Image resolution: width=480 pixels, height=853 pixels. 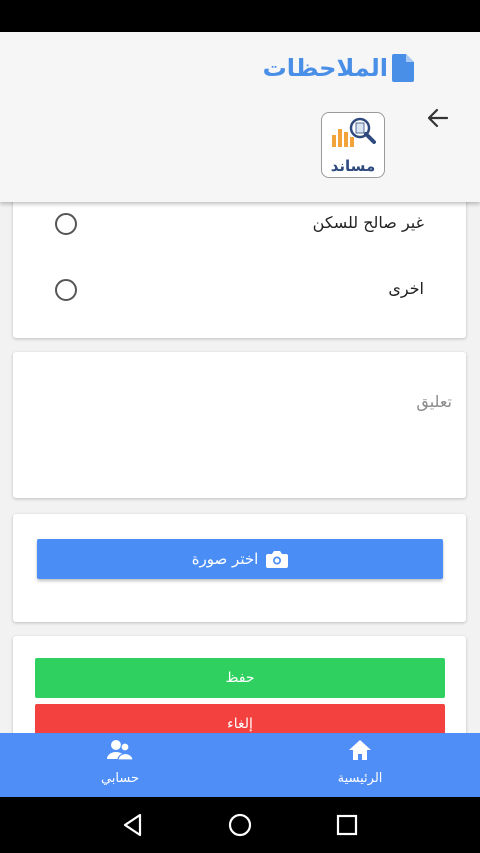 I want to click on option-label: اخرى, so click(x=406, y=288).